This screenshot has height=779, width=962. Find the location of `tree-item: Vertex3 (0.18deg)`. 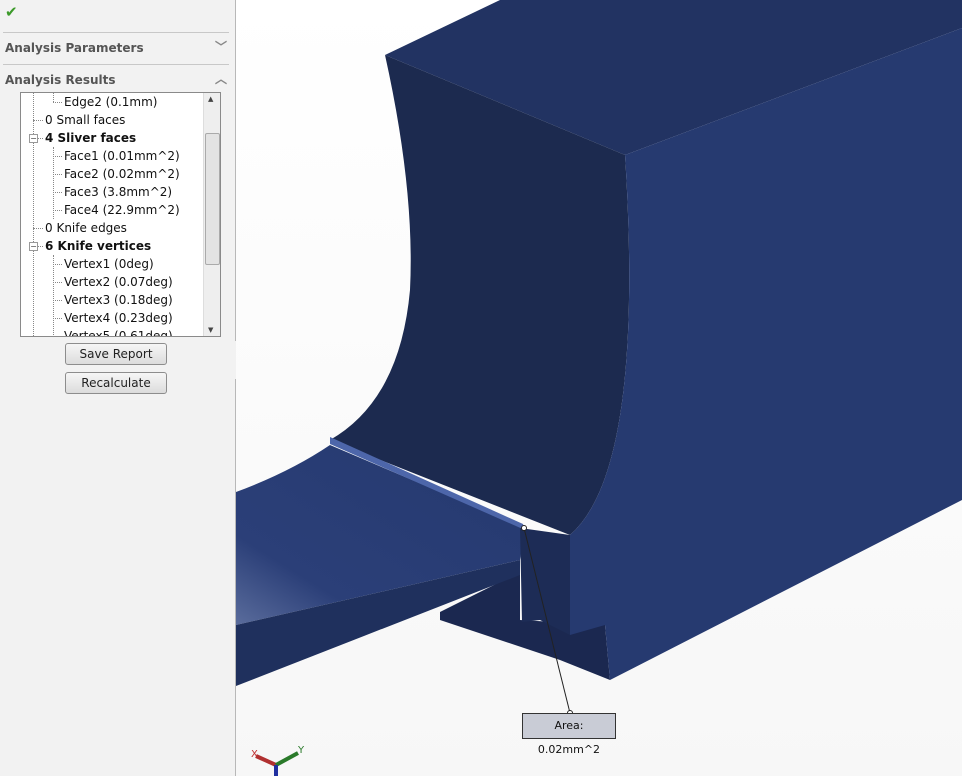

tree-item: Vertex3 (0.18deg) is located at coordinates (118, 300).